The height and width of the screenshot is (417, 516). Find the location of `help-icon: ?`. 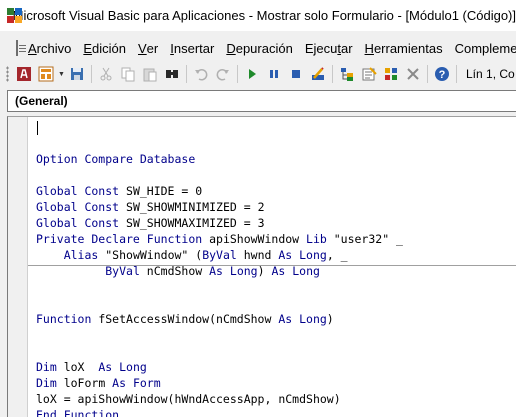

help-icon: ? is located at coordinates (442, 74).